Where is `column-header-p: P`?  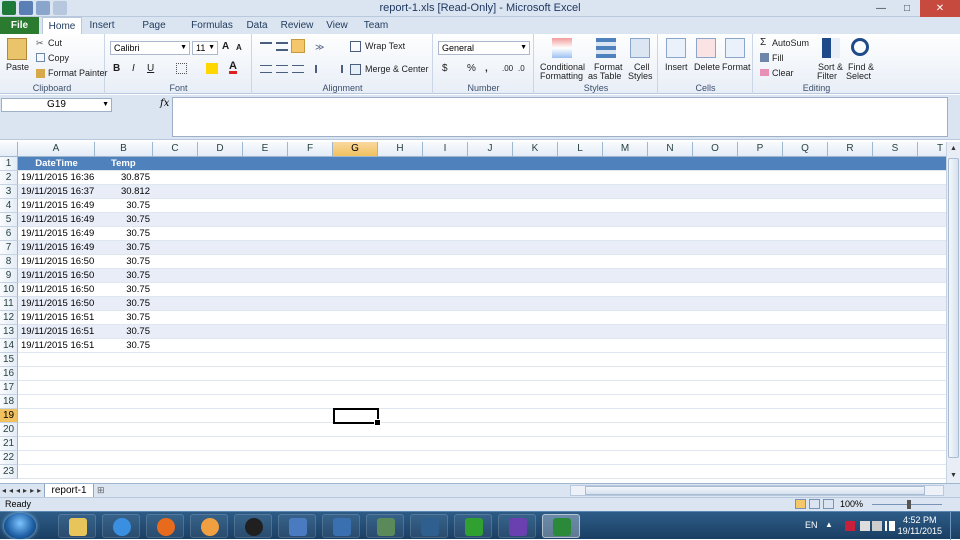
column-header-p: P is located at coordinates (760, 149).